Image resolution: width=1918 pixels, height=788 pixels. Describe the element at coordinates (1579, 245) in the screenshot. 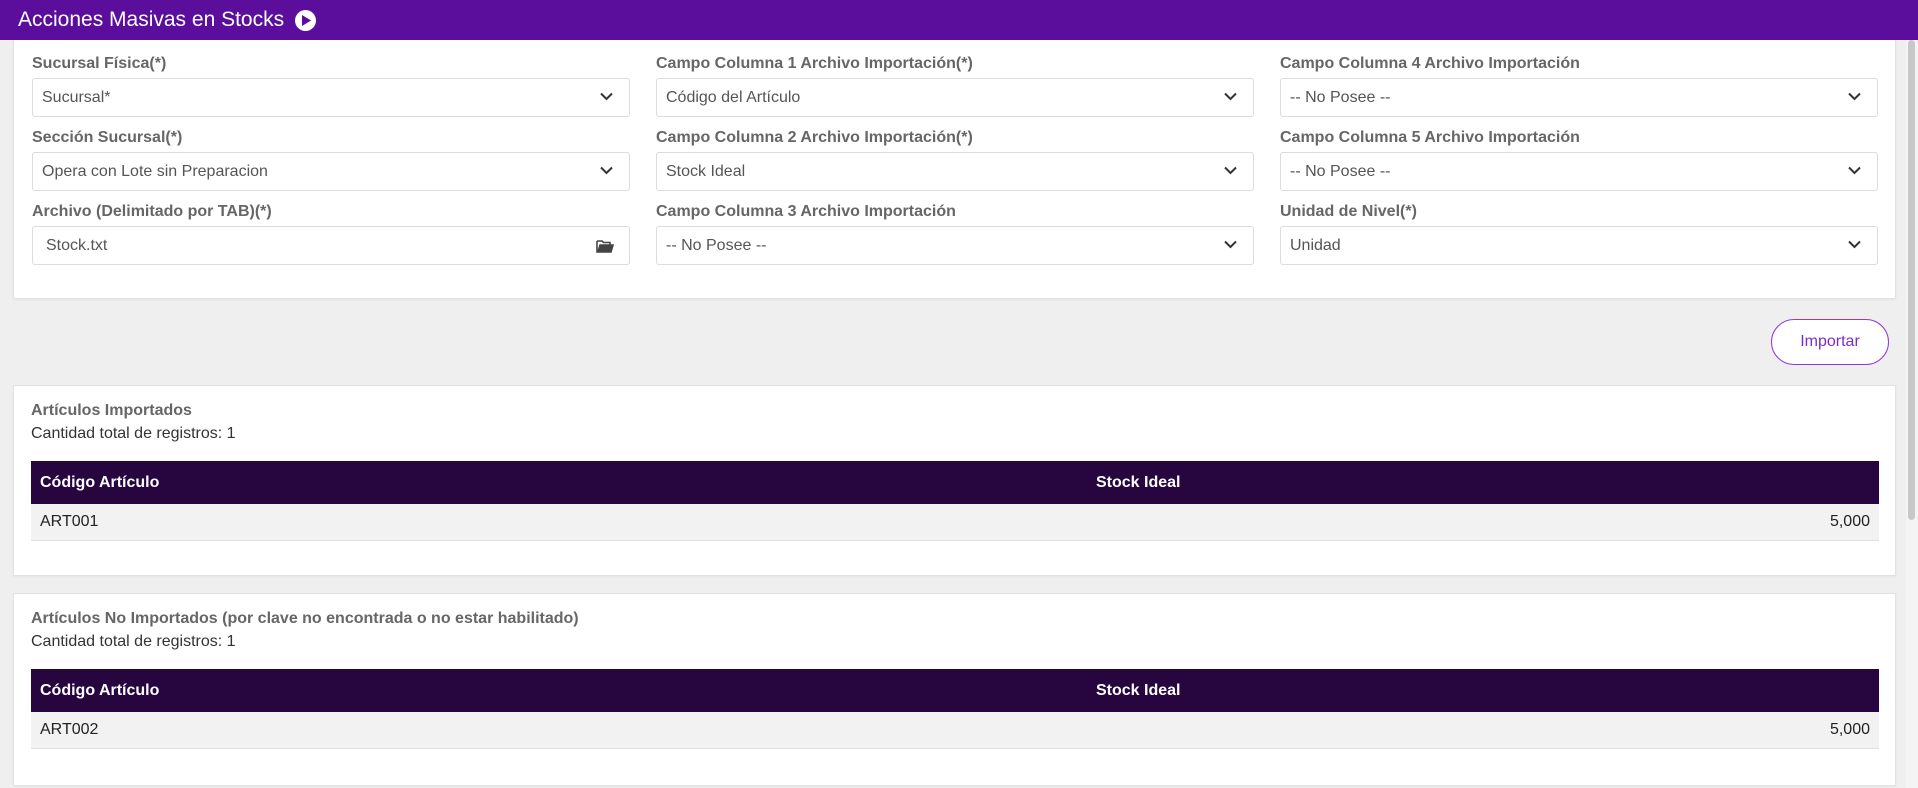

I see `unidad-nivel-select: Unidad` at that location.